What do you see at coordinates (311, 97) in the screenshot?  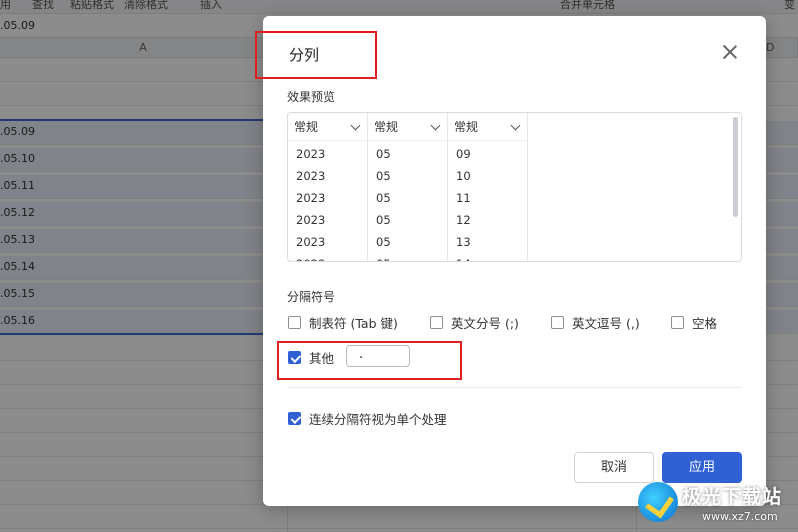 I see `preview-label: 效果预览` at bounding box center [311, 97].